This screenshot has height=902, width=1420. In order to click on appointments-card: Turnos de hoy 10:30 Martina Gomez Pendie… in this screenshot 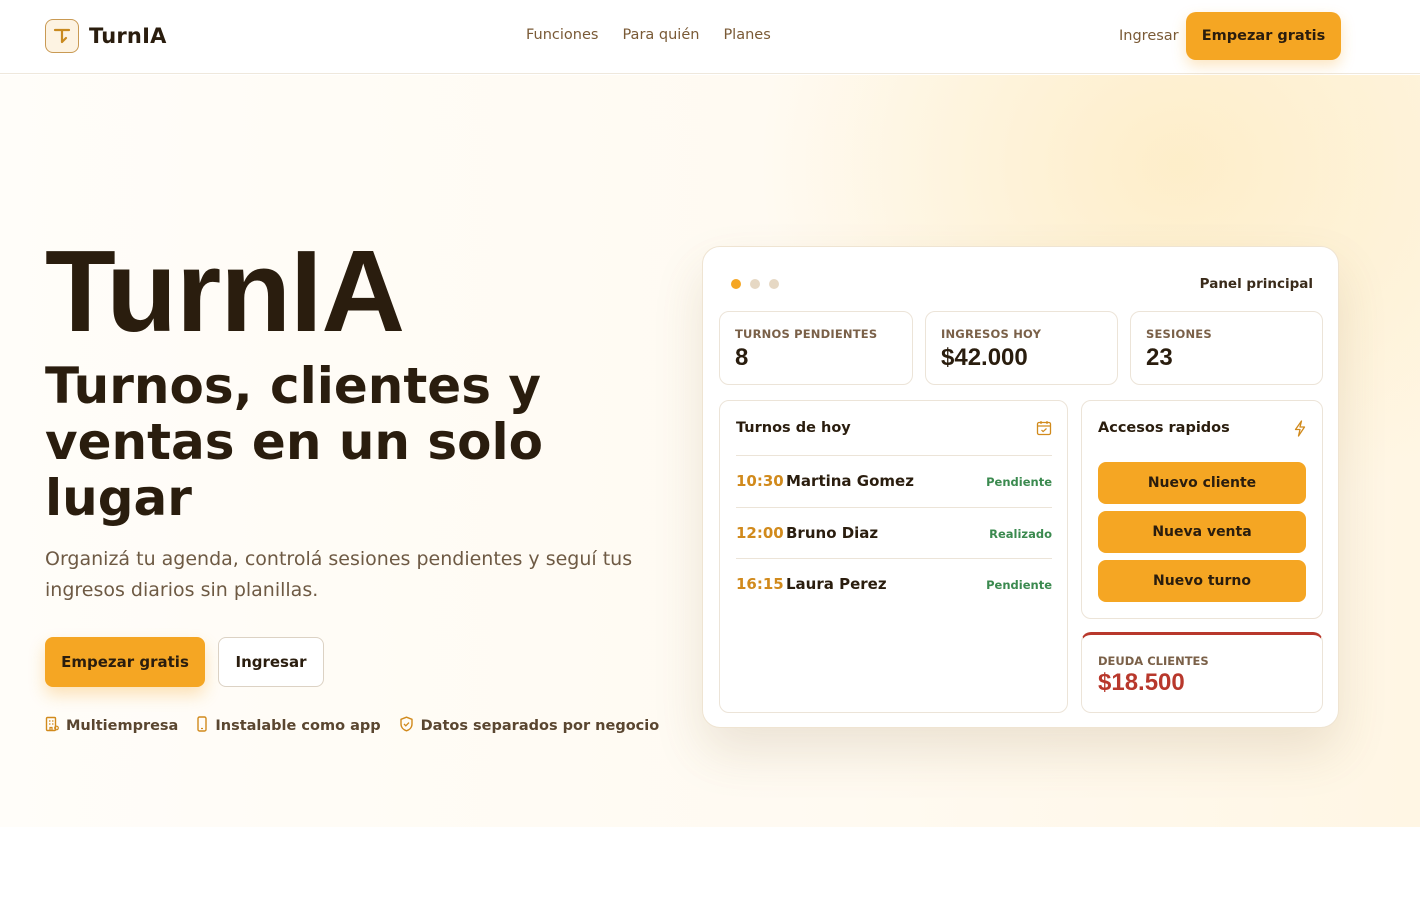, I will do `click(893, 556)`.